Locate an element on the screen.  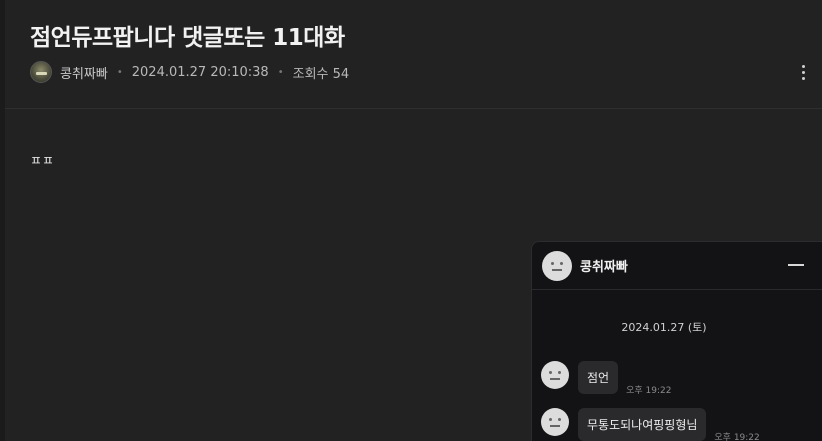
chat-header: 콩취짜빠 is located at coordinates (677, 266).